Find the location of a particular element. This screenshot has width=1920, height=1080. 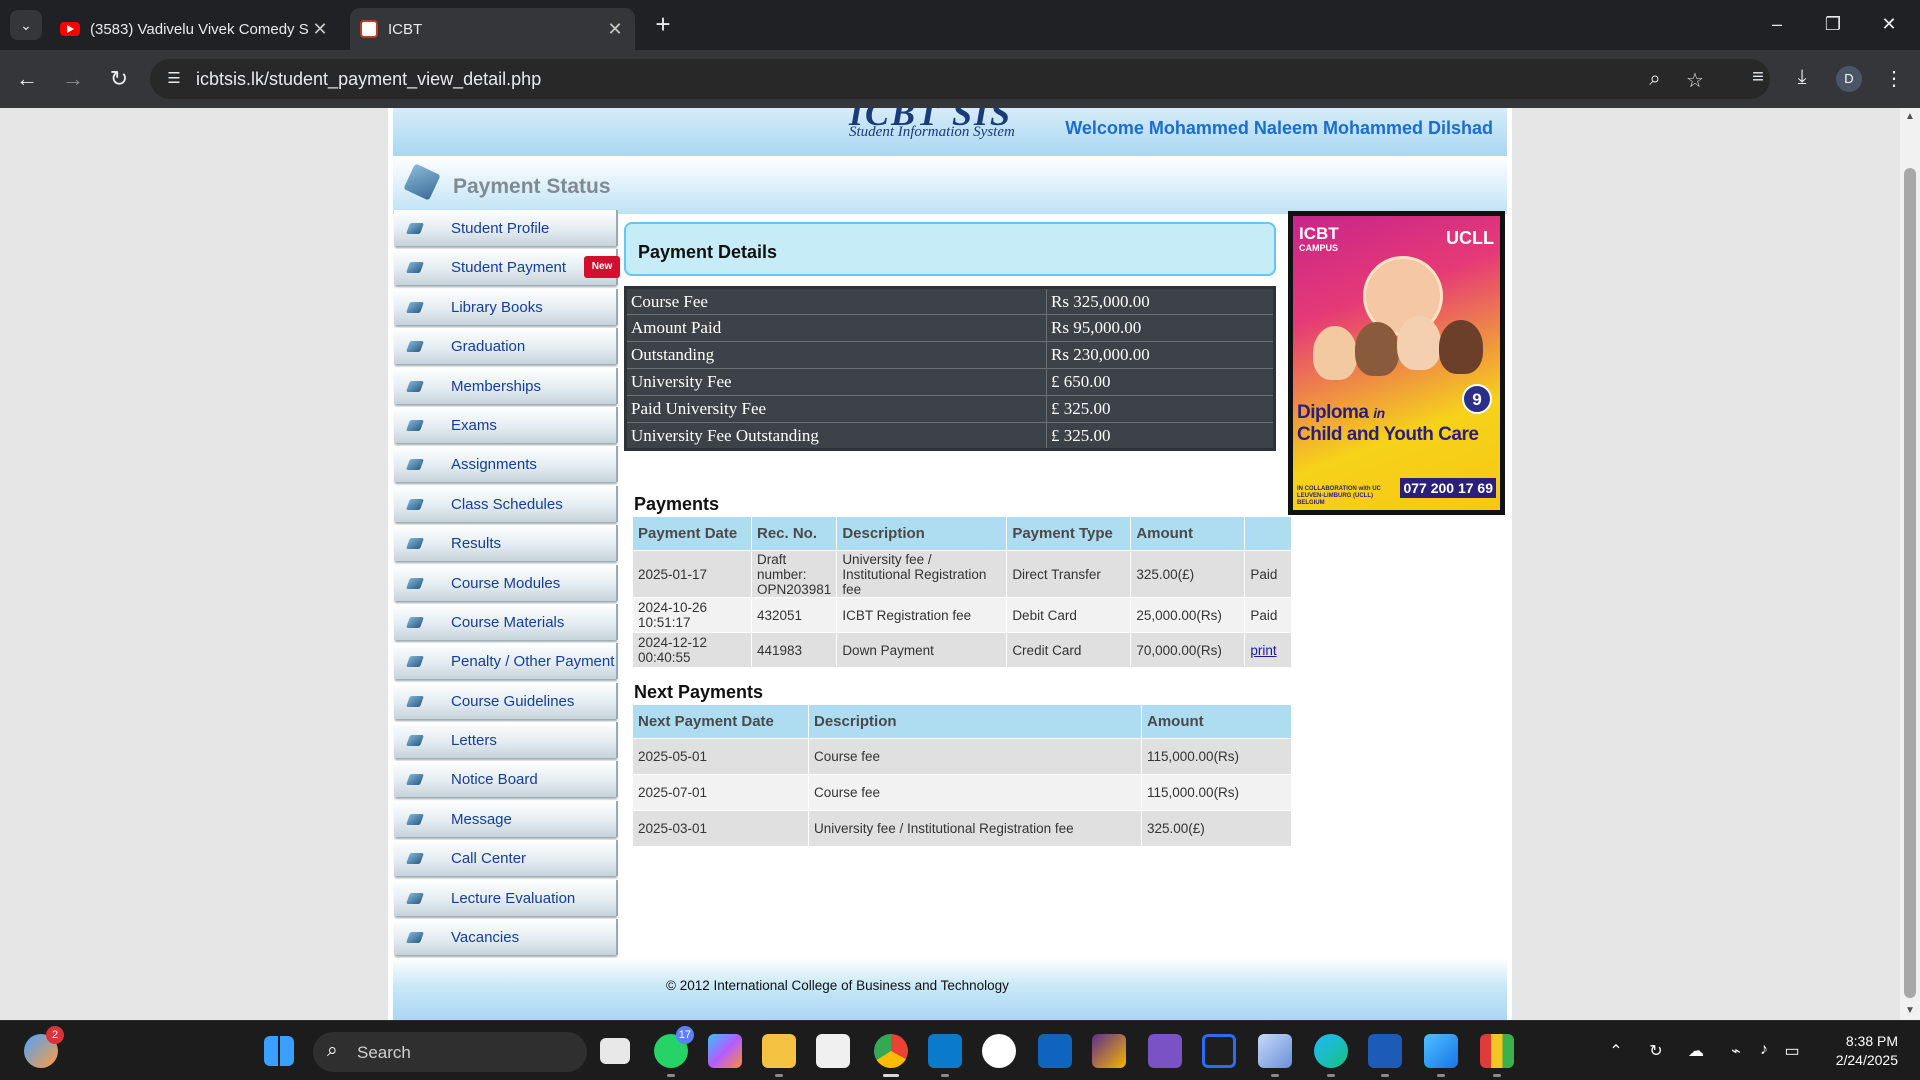

sidebar-item-course-modules: Course Modules is located at coordinates (506, 582).